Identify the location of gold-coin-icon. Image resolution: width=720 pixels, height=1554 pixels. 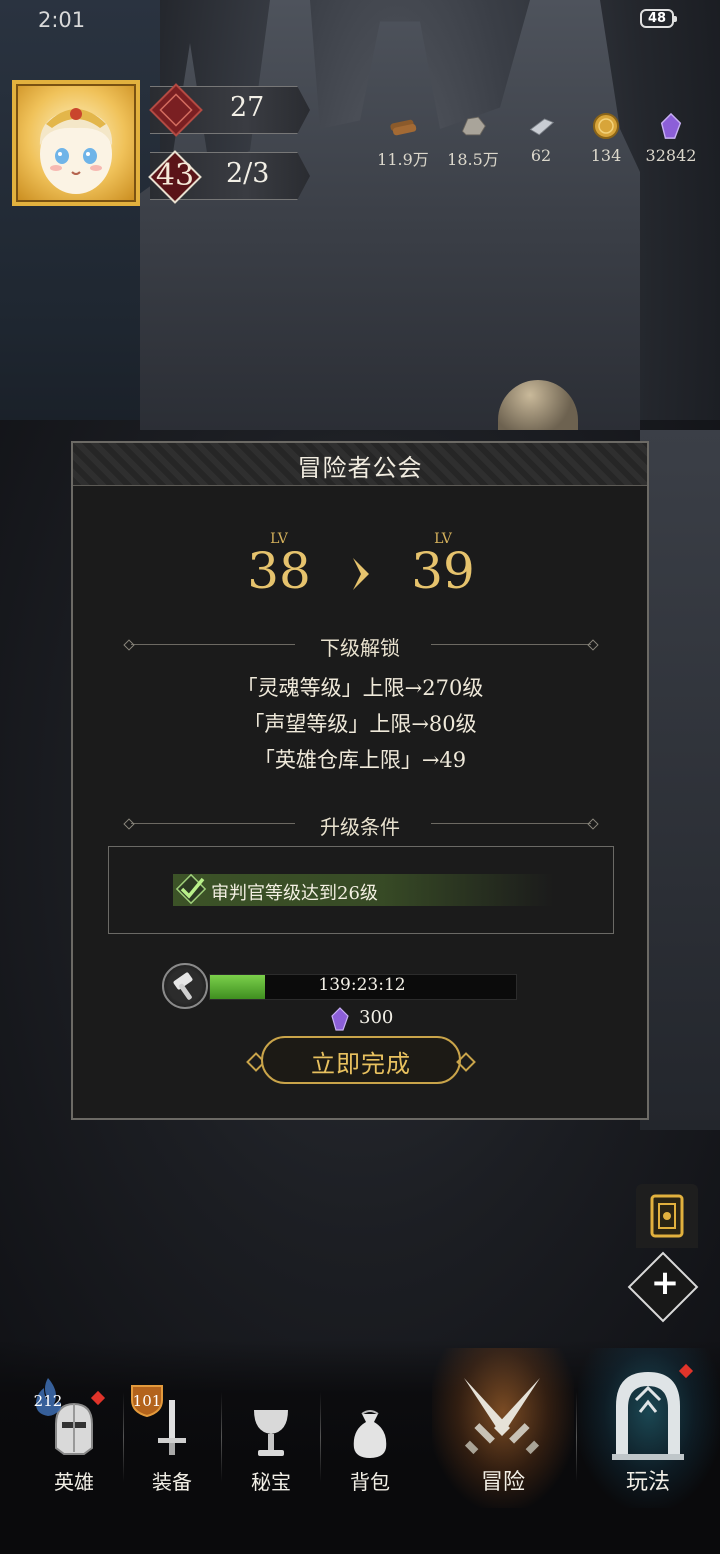
(606, 126).